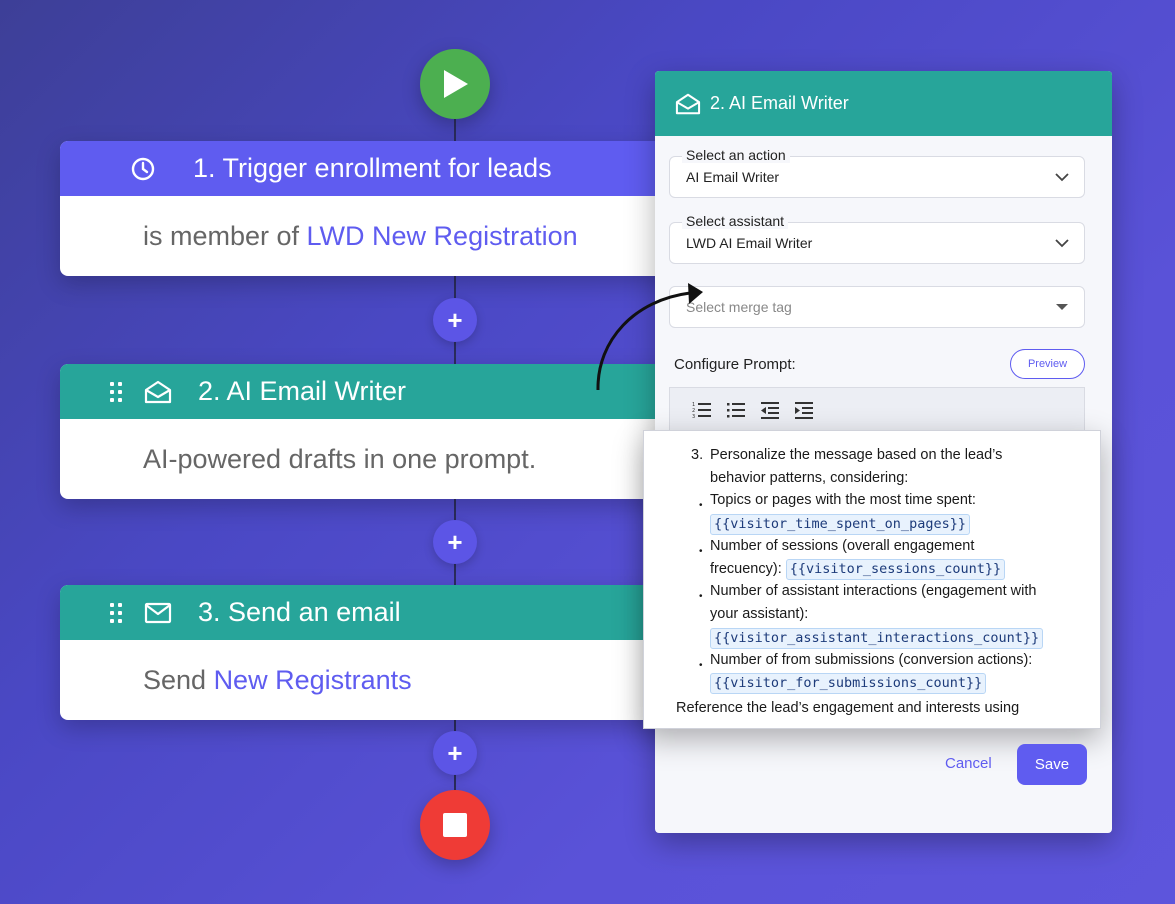 The image size is (1175, 904). I want to click on step-header: 3. Send an email, so click(370, 612).